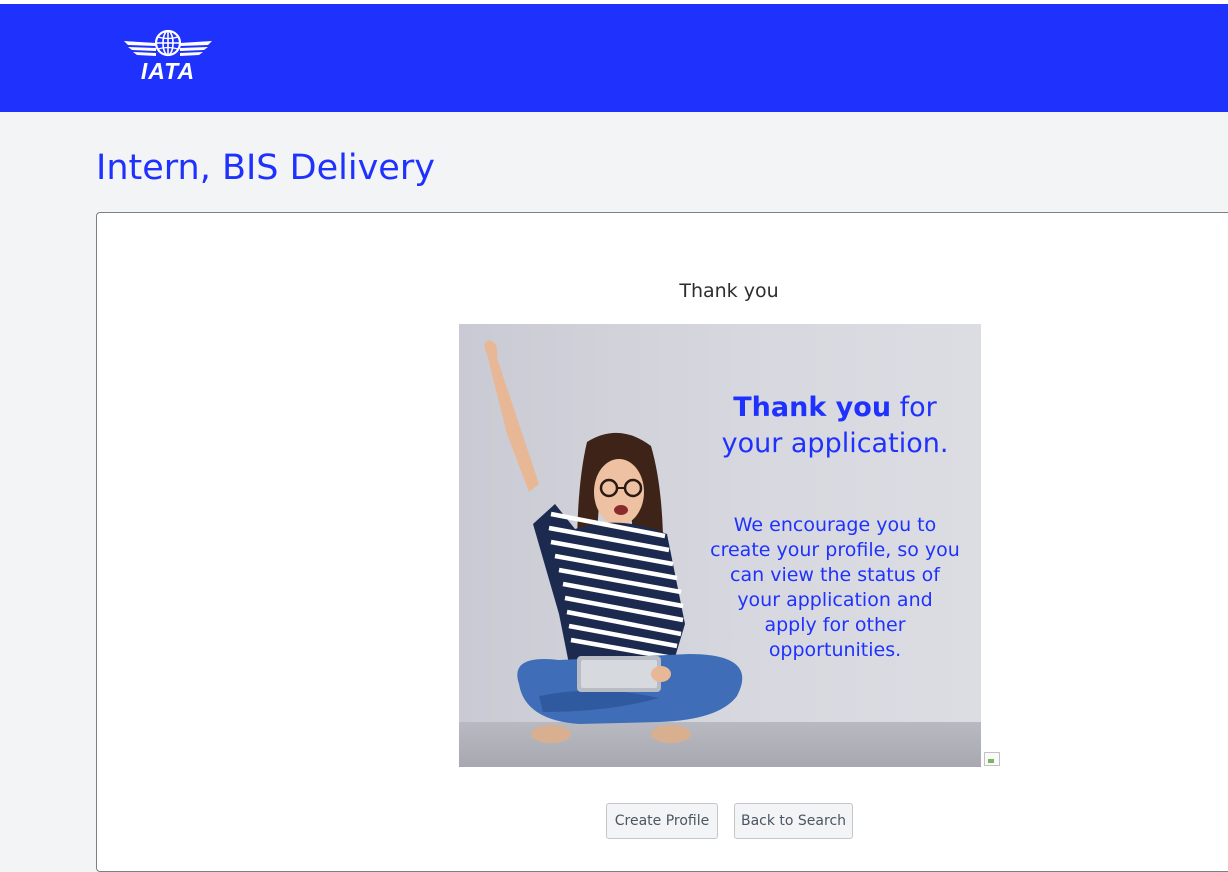  Describe the element at coordinates (835, 426) in the screenshot. I see `banner-title: Thank you for your application.` at that location.